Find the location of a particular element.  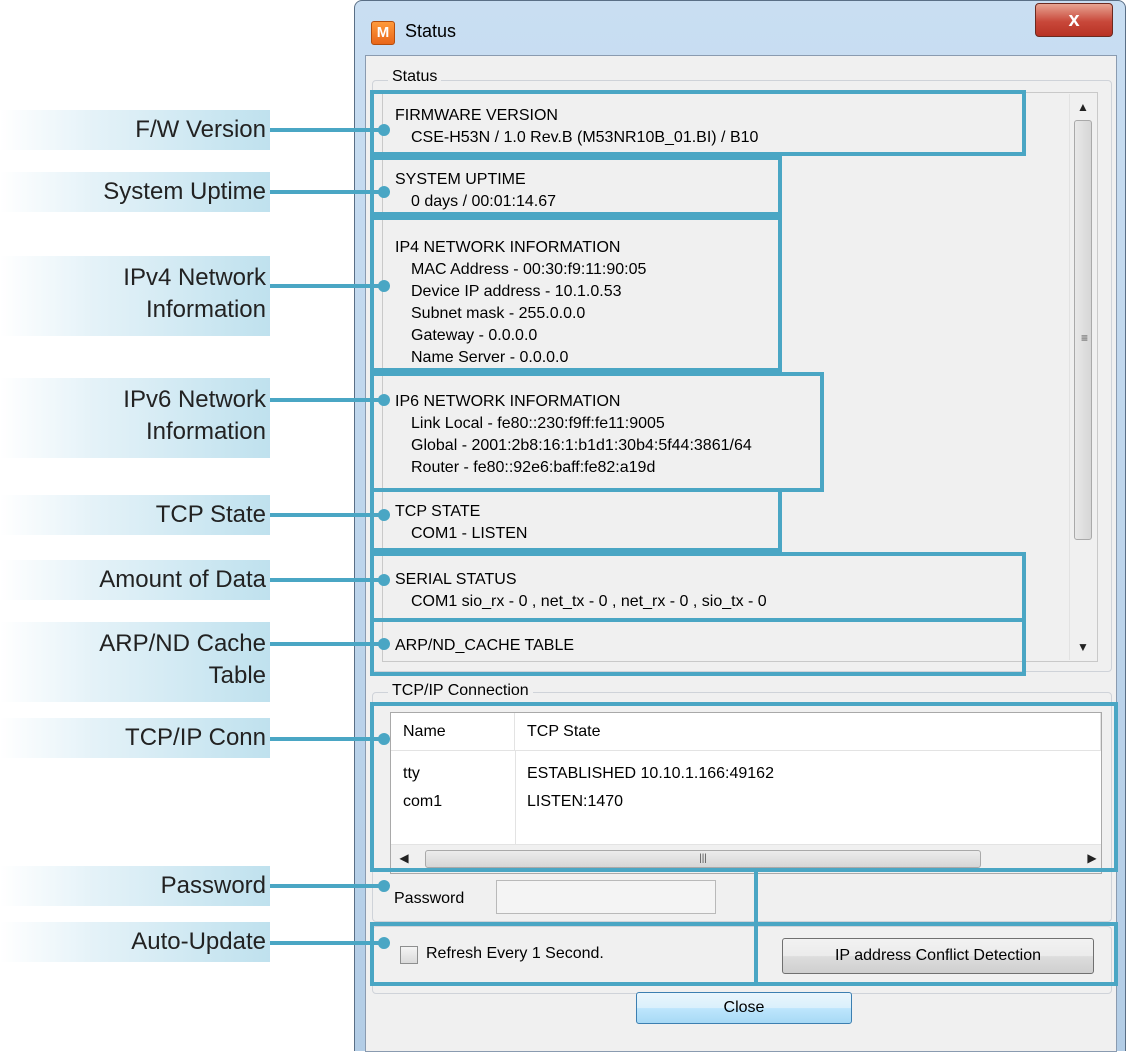

highlight-arp is located at coordinates (698, 647).